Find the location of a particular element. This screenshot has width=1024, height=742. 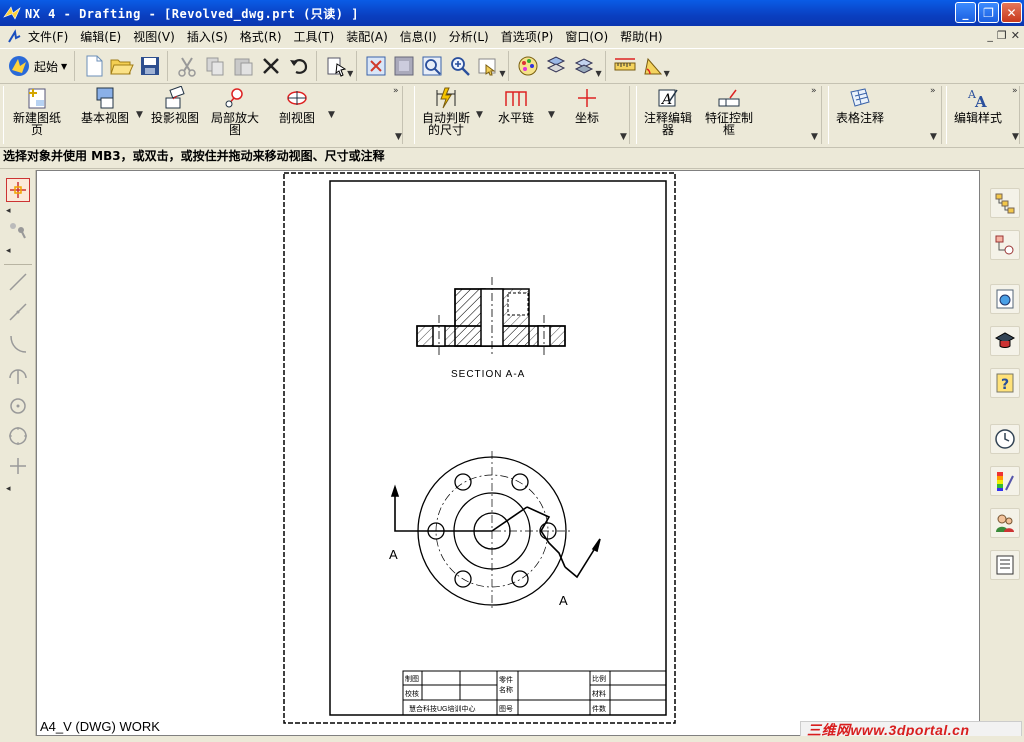

coordinate-dim-button: 坐标 is located at coordinates (587, 105).